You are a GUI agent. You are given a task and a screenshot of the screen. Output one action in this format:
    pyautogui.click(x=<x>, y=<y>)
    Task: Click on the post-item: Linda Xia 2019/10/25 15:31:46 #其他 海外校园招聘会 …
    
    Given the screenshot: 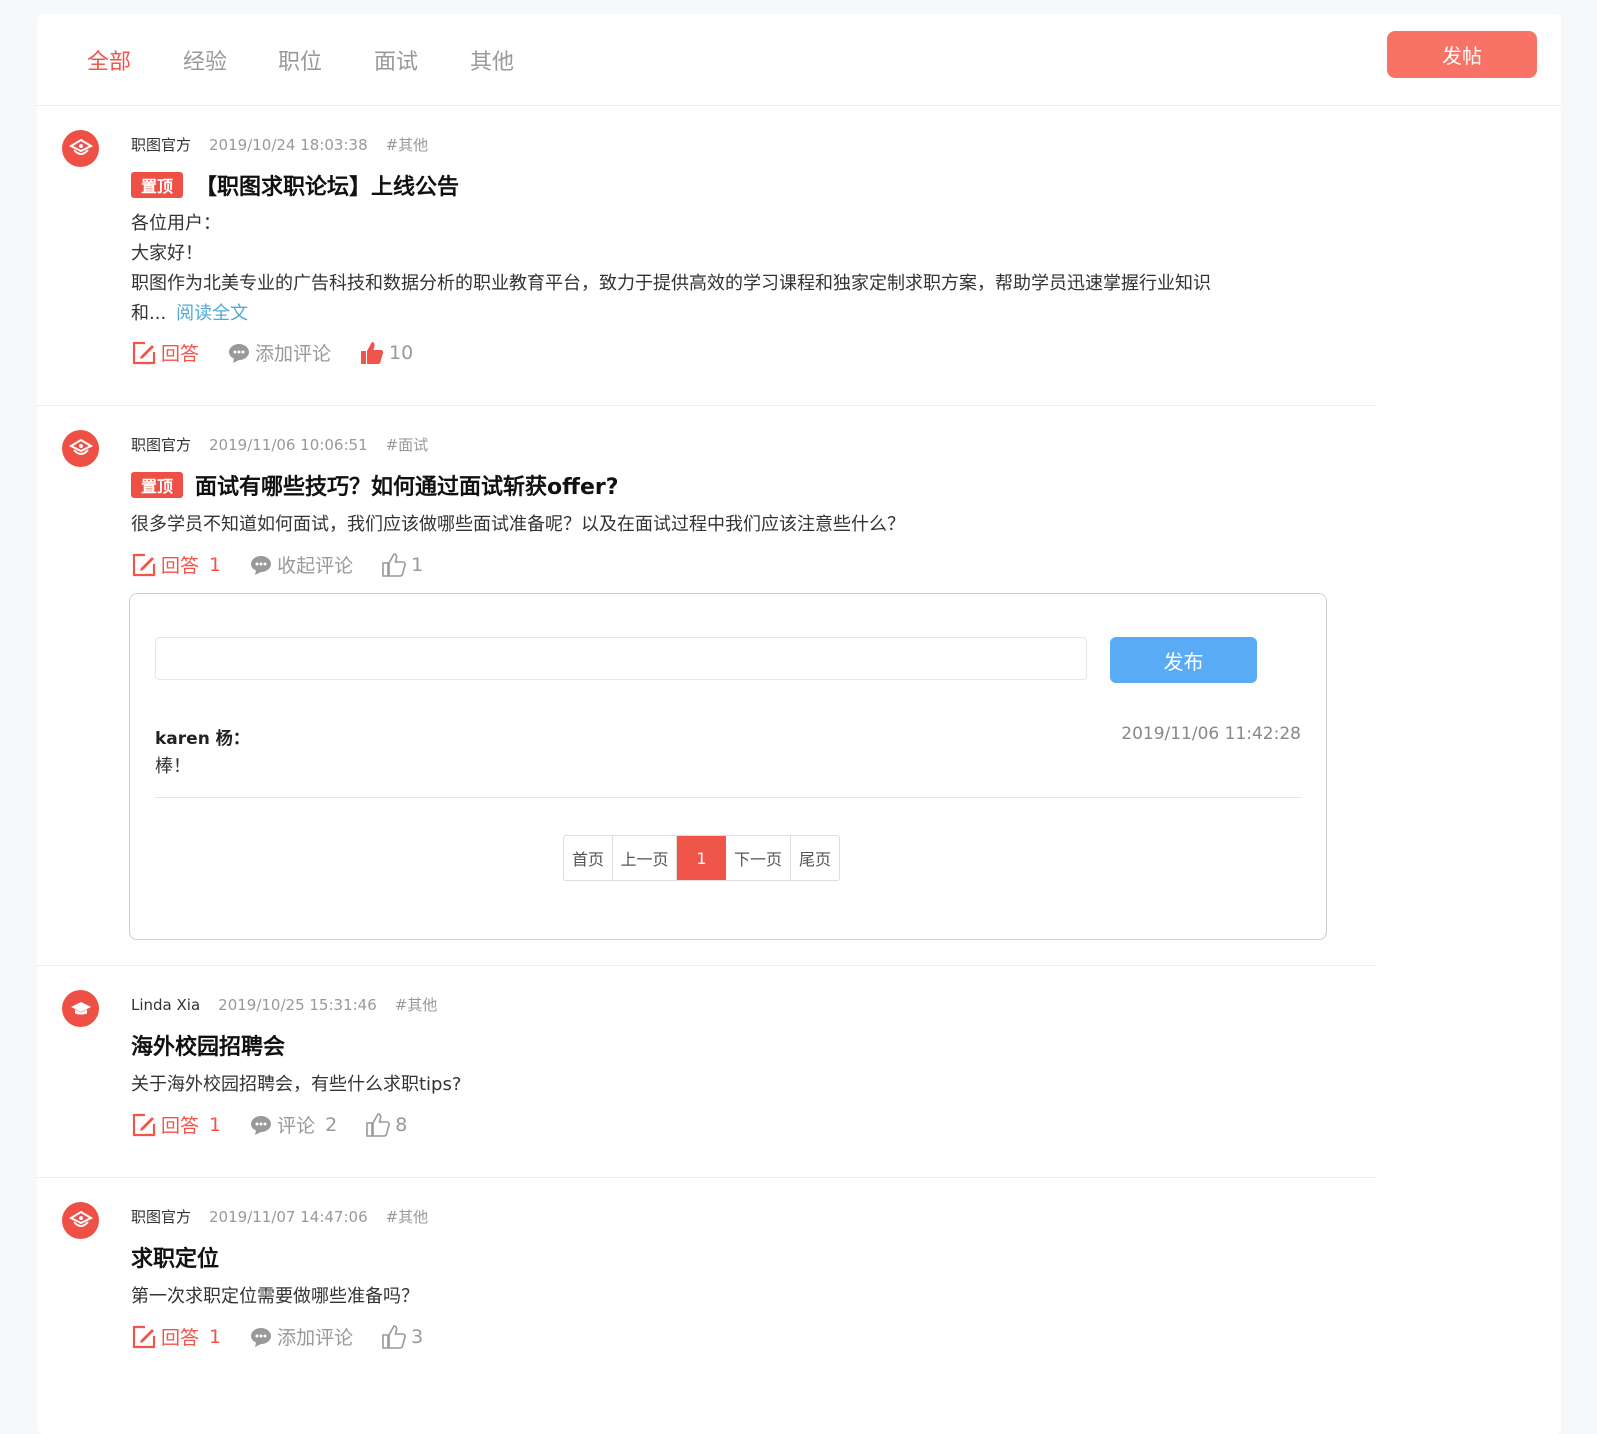 What is the action you would take?
    pyautogui.click(x=707, y=1072)
    